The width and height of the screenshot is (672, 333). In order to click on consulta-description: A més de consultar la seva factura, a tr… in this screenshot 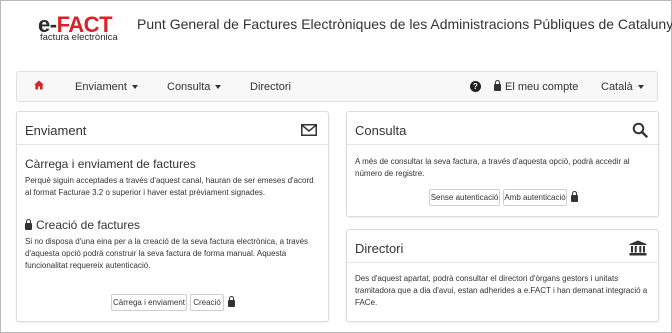, I will do `click(492, 167)`.